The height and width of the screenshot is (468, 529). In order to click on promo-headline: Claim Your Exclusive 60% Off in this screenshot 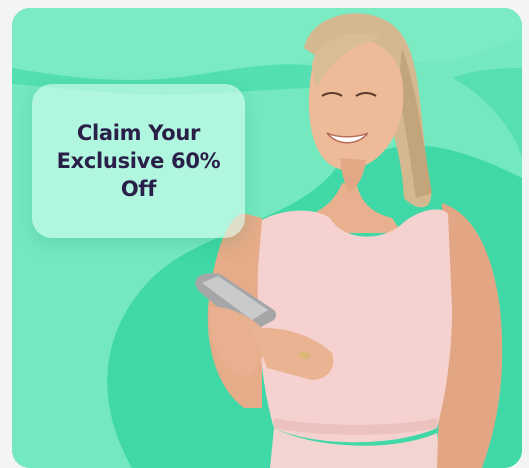, I will do `click(138, 161)`.